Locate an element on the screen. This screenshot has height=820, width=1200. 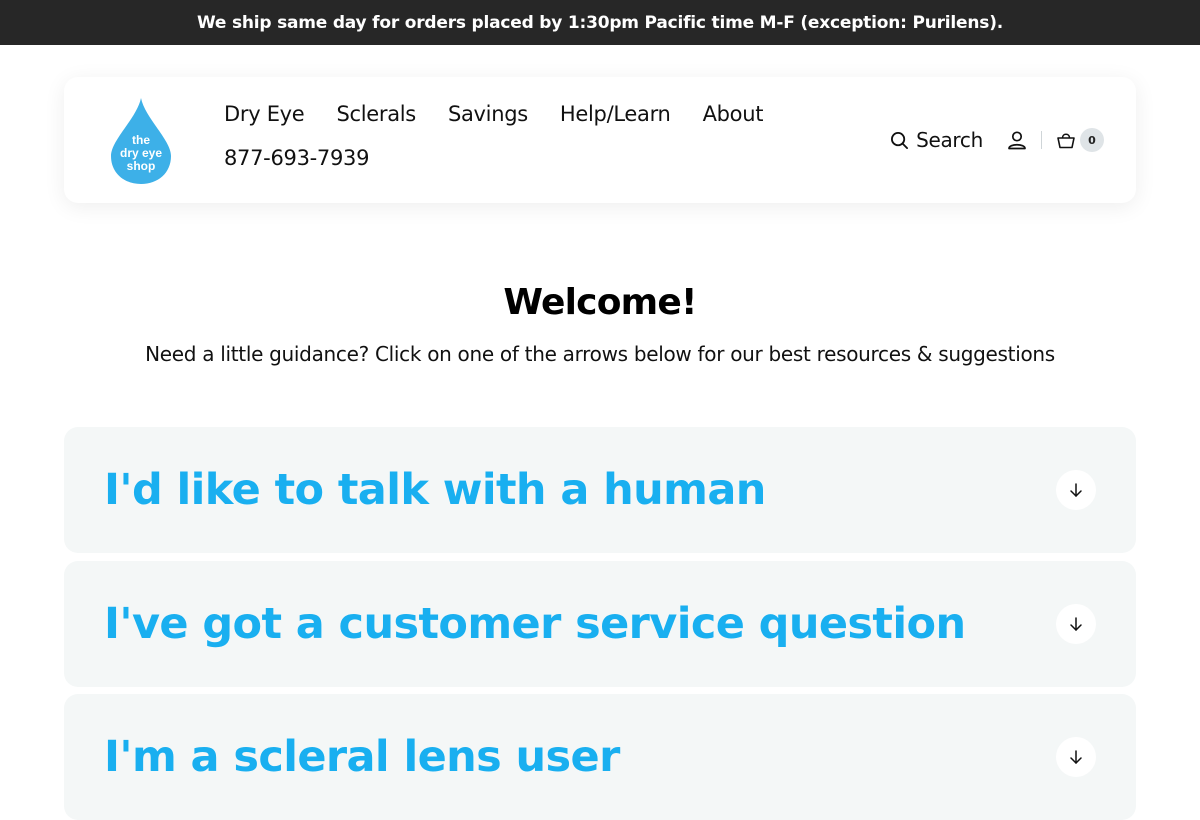
nav-item-savings: Savings is located at coordinates (488, 114).